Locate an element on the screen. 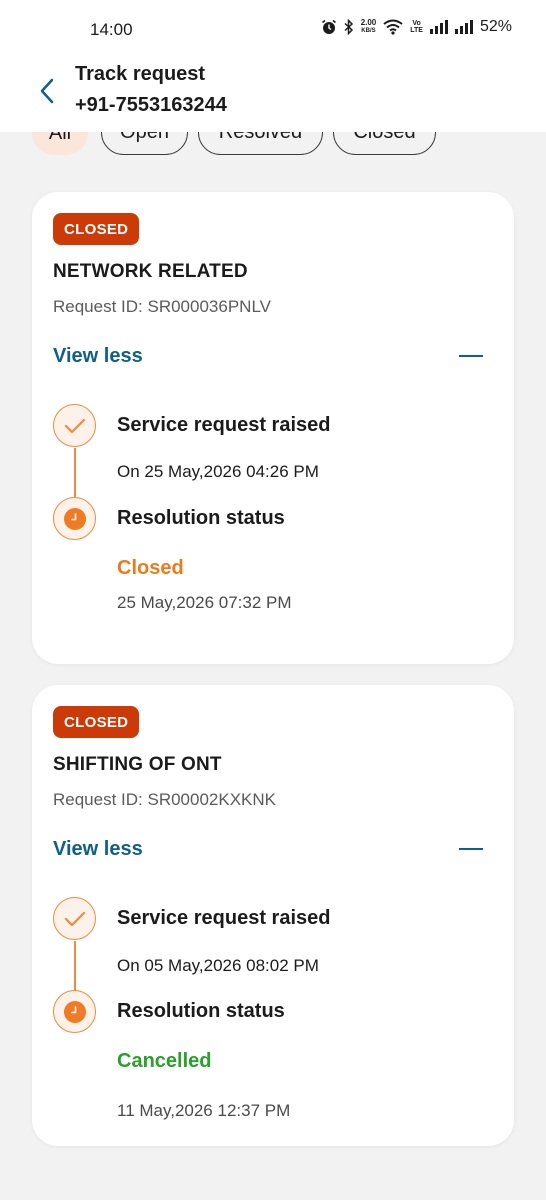 This screenshot has height=1200, width=546. wifi-icon is located at coordinates (393, 27).